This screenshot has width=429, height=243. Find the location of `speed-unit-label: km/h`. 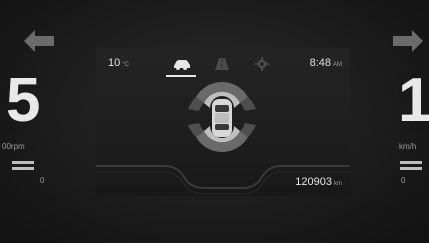

speed-unit-label: km/h is located at coordinates (408, 146).